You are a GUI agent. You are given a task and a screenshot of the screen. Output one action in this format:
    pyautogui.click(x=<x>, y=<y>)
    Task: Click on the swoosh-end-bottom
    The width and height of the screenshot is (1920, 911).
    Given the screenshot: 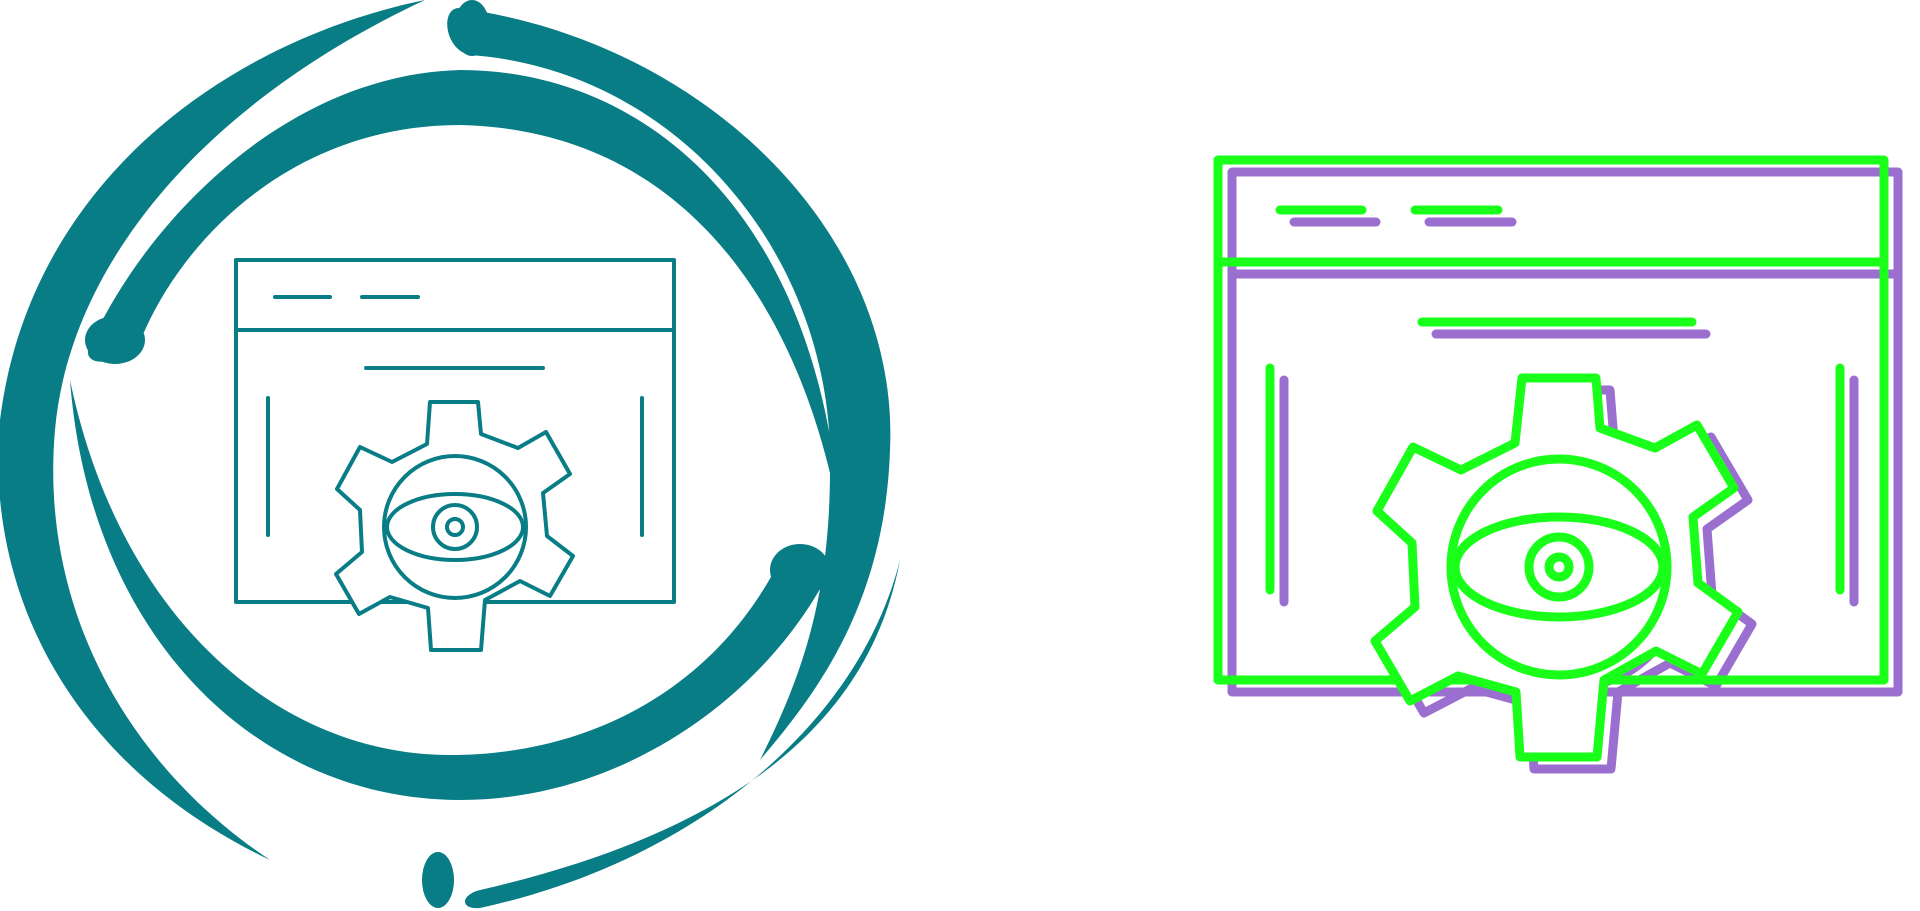 What is the action you would take?
    pyautogui.click(x=438, y=880)
    